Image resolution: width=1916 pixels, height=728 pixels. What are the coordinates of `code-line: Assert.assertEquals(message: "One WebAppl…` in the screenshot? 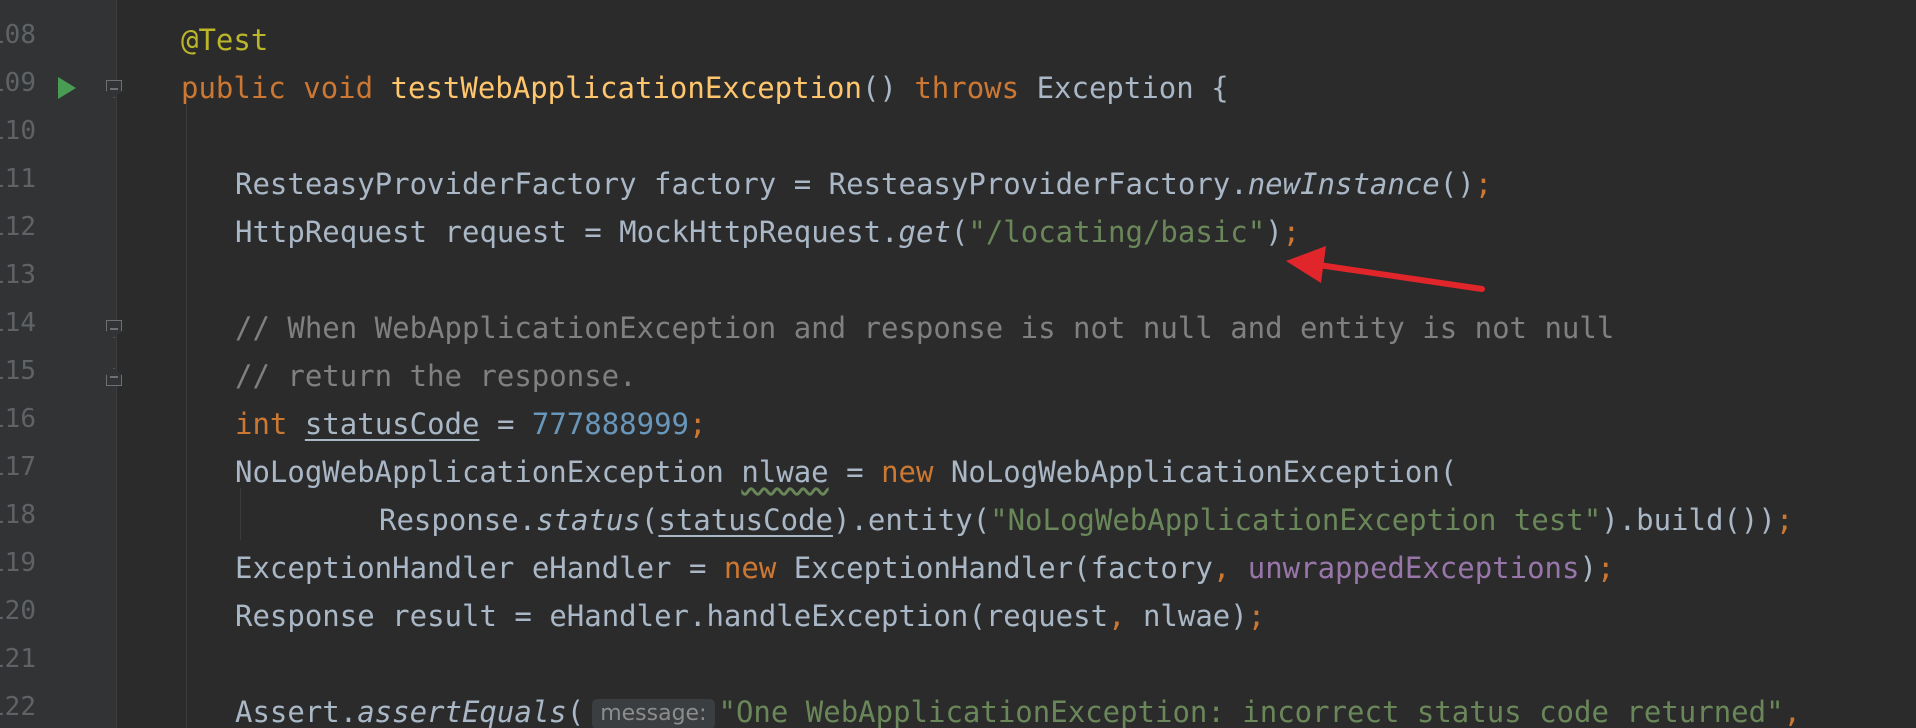 It's located at (1018, 710).